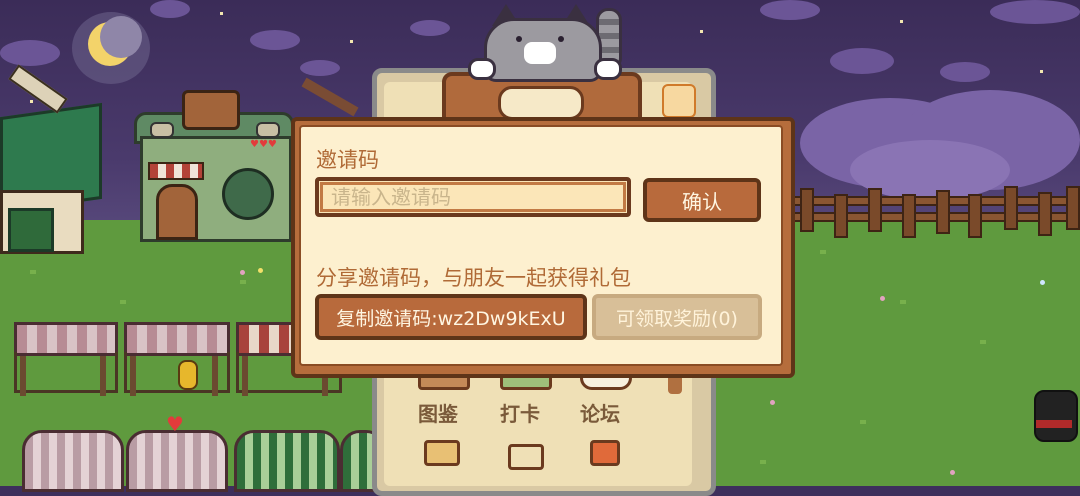 The width and height of the screenshot is (1080, 496). What do you see at coordinates (520, 412) in the screenshot?
I see `menu-item-checkin: 打卡` at bounding box center [520, 412].